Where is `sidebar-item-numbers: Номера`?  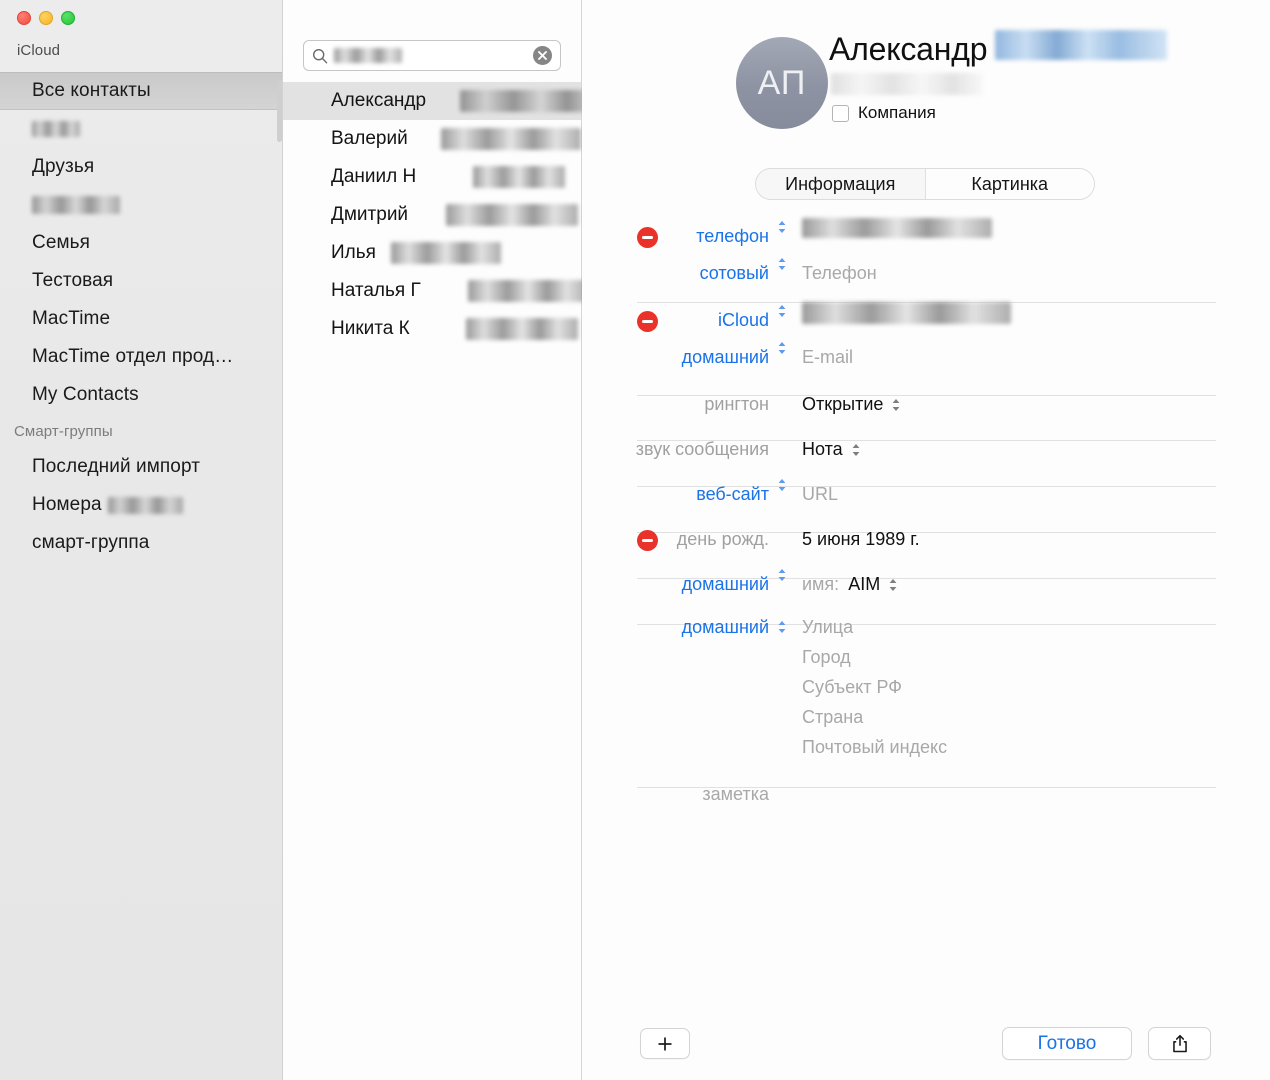 sidebar-item-numbers: Номера is located at coordinates (141, 505).